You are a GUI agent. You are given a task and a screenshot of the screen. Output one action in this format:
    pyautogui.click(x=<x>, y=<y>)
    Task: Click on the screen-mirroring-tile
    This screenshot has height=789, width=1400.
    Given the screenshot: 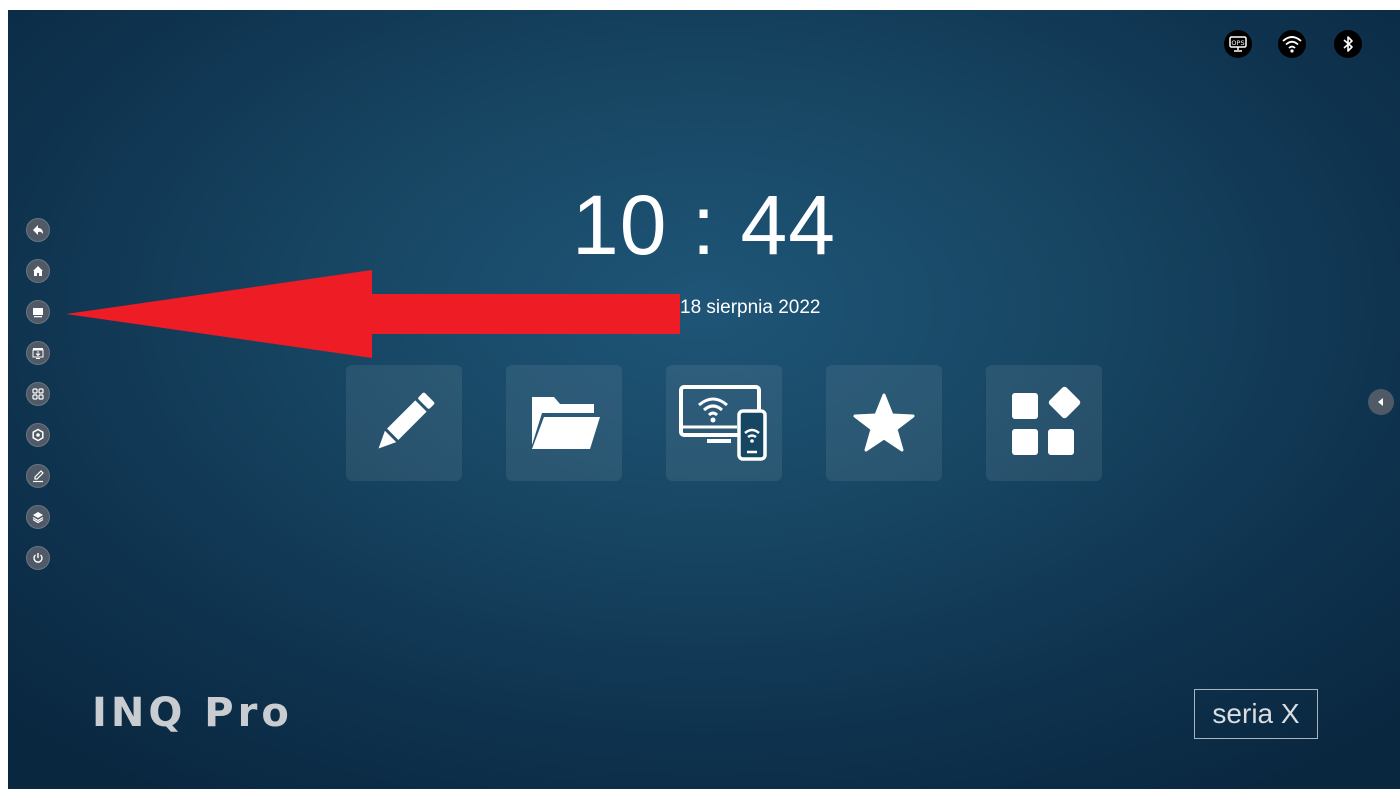 What is the action you would take?
    pyautogui.click(x=724, y=423)
    